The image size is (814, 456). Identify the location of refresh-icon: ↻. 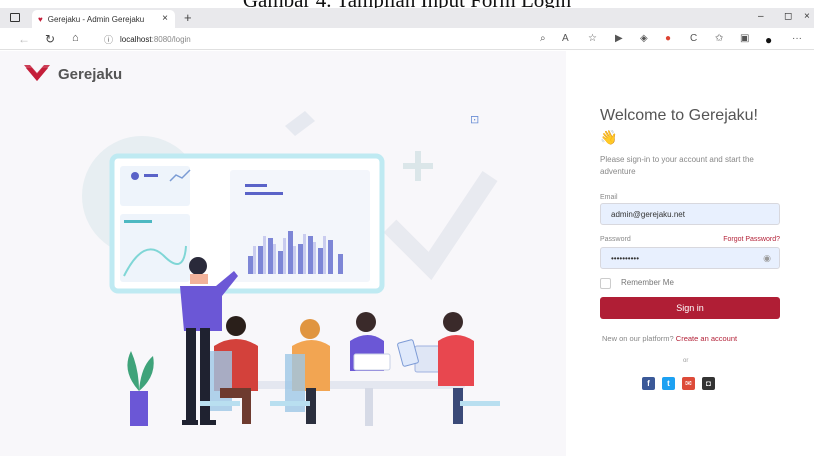
(50, 39).